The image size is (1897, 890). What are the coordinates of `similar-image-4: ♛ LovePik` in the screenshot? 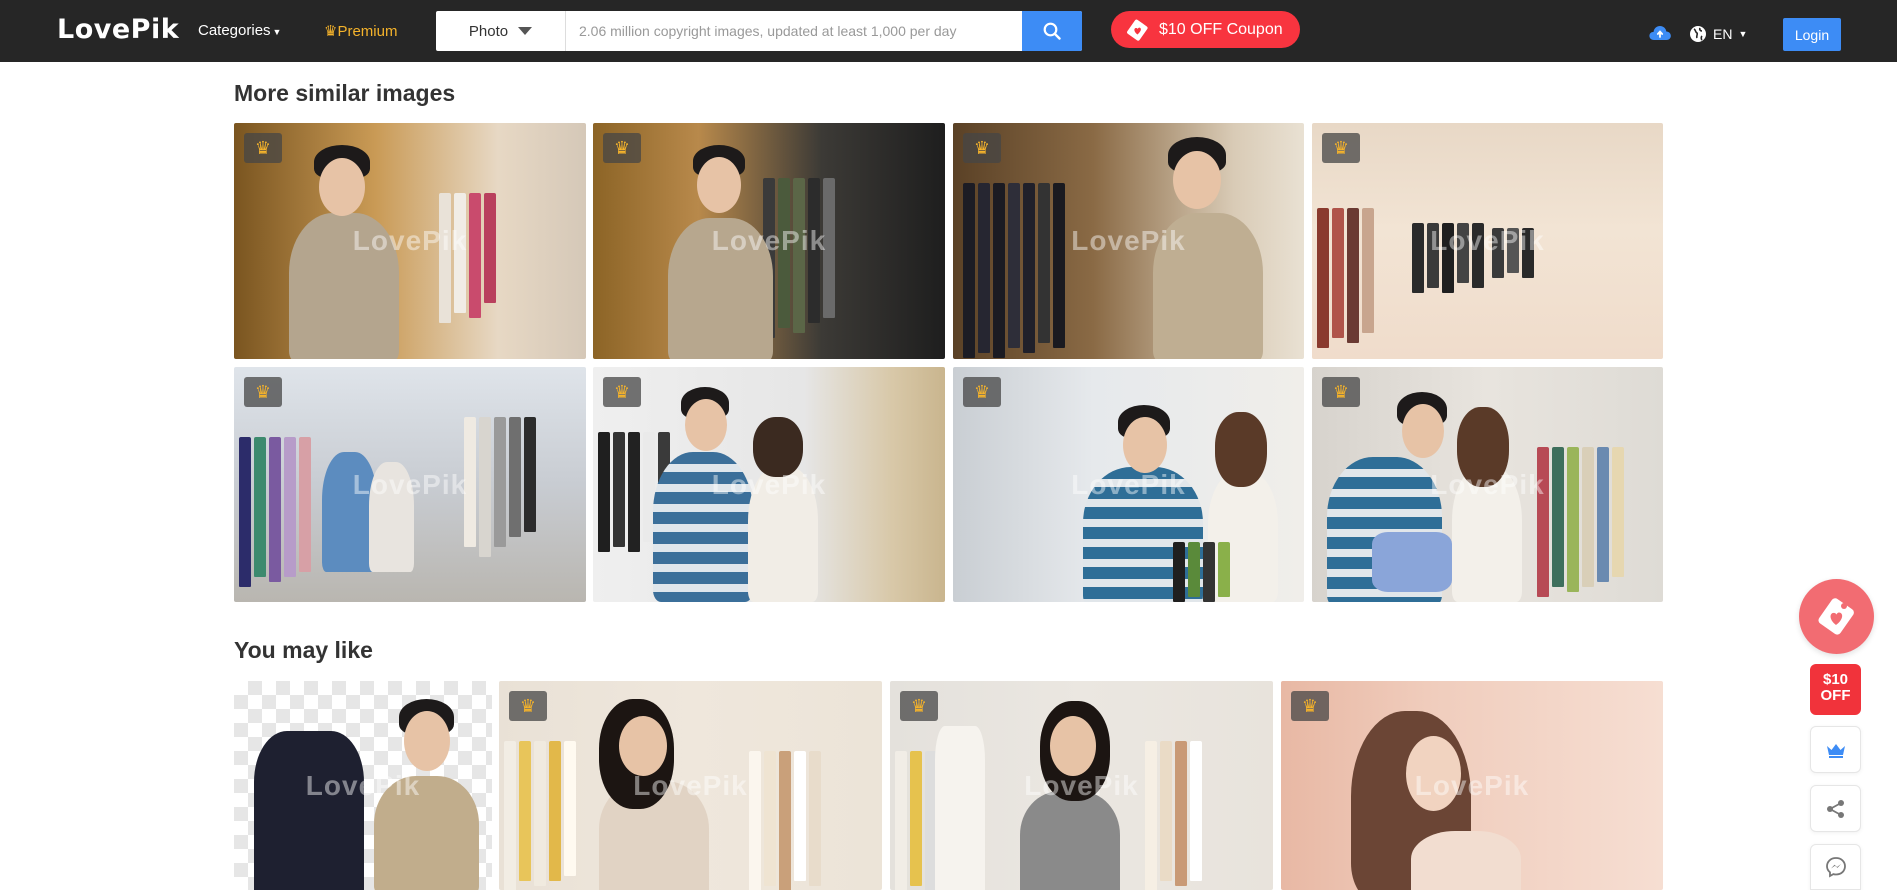 It's located at (1487, 241).